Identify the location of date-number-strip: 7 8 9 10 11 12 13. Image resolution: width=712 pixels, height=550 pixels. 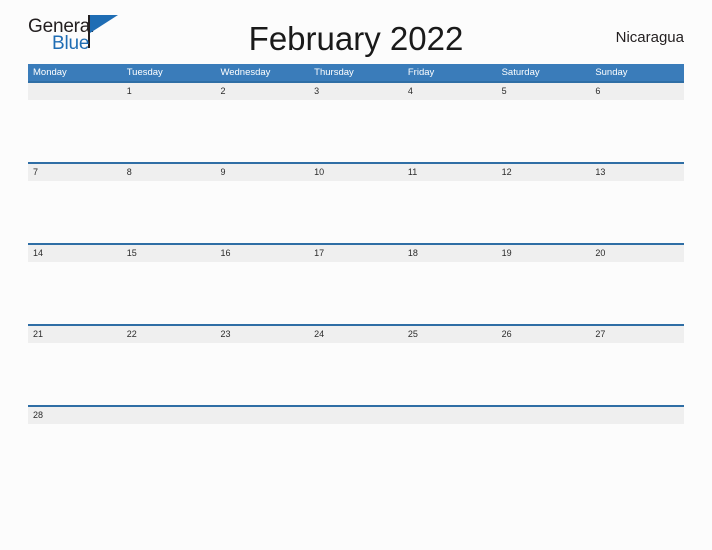
(356, 171).